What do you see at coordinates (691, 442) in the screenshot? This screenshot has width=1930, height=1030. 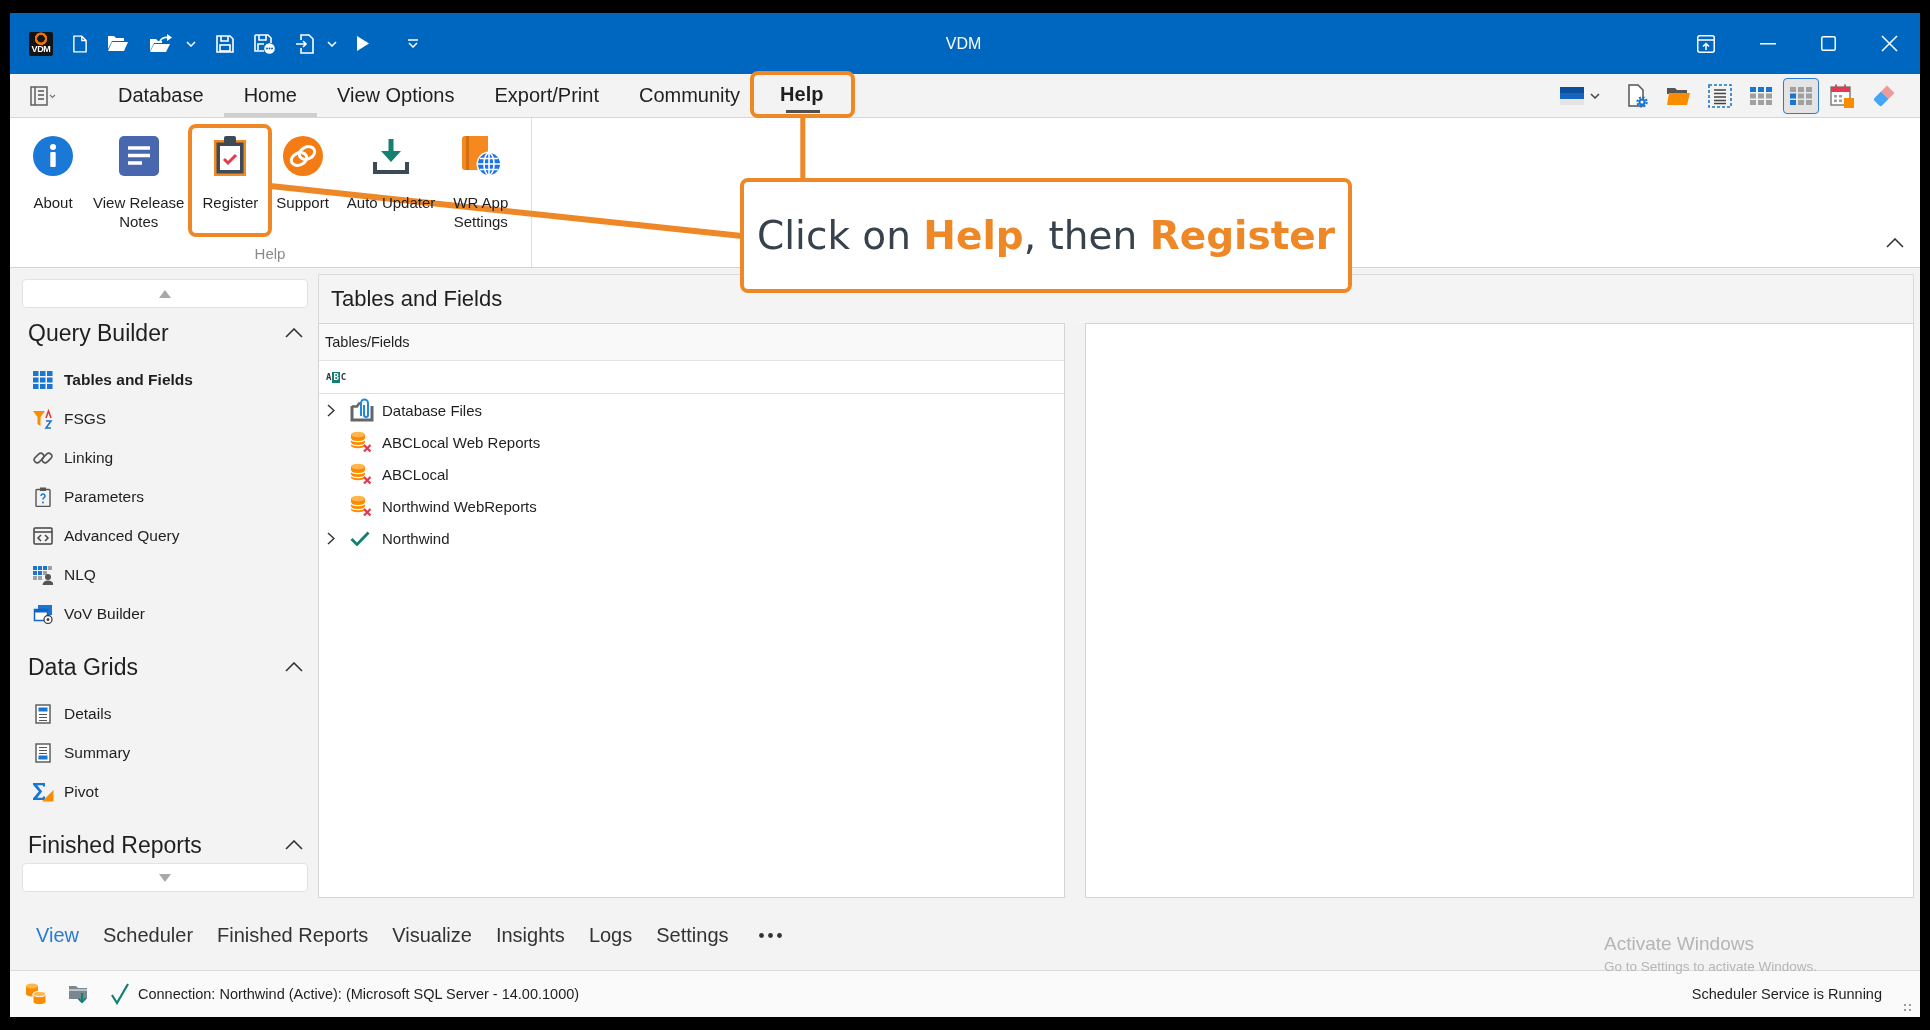 I see `tree-item: ABCLocal Web Reports` at bounding box center [691, 442].